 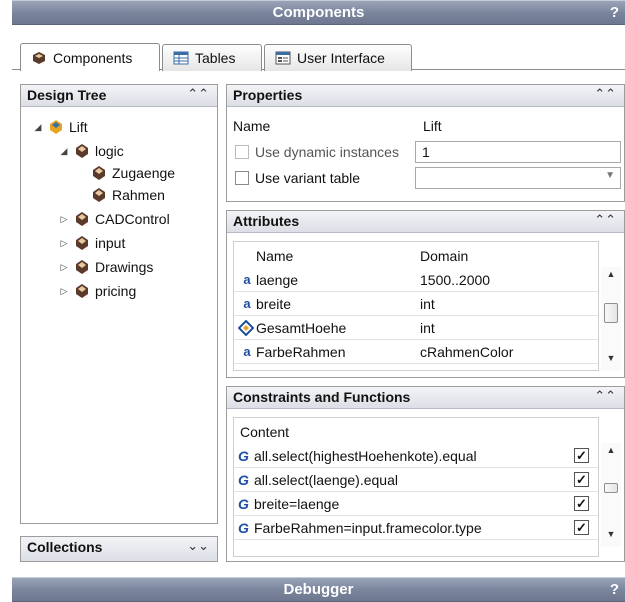 What do you see at coordinates (416, 504) in the screenshot?
I see `constraint-row: G breite=laenge ✓` at bounding box center [416, 504].